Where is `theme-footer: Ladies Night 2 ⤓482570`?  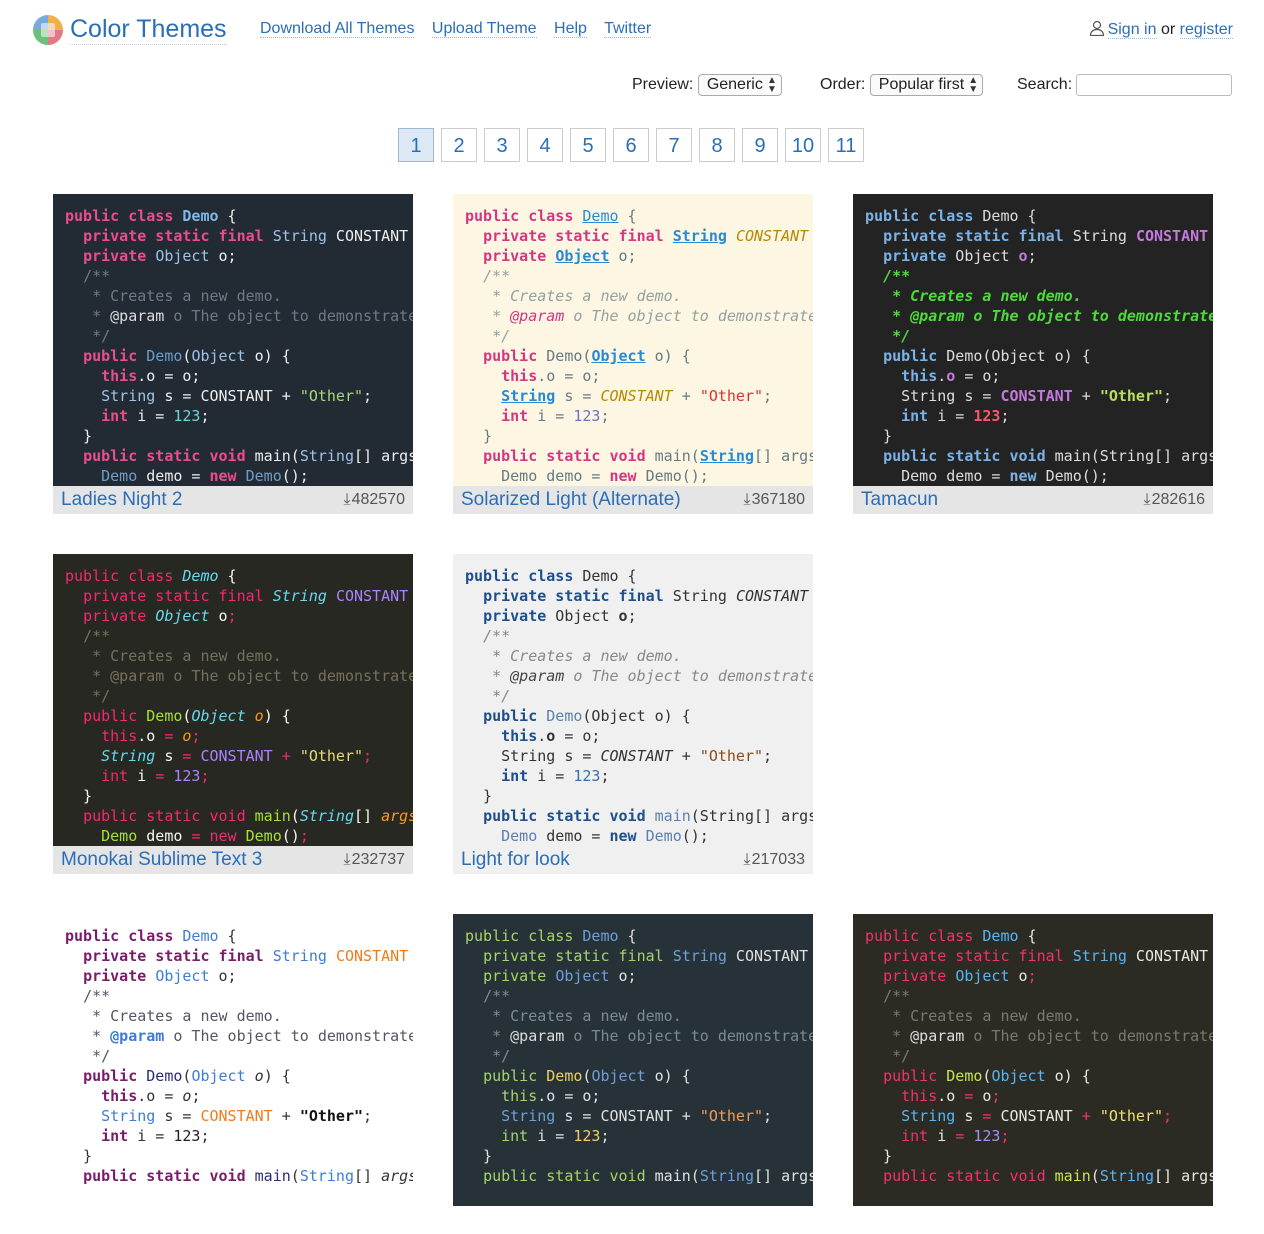 theme-footer: Ladies Night 2 ⤓482570 is located at coordinates (233, 500).